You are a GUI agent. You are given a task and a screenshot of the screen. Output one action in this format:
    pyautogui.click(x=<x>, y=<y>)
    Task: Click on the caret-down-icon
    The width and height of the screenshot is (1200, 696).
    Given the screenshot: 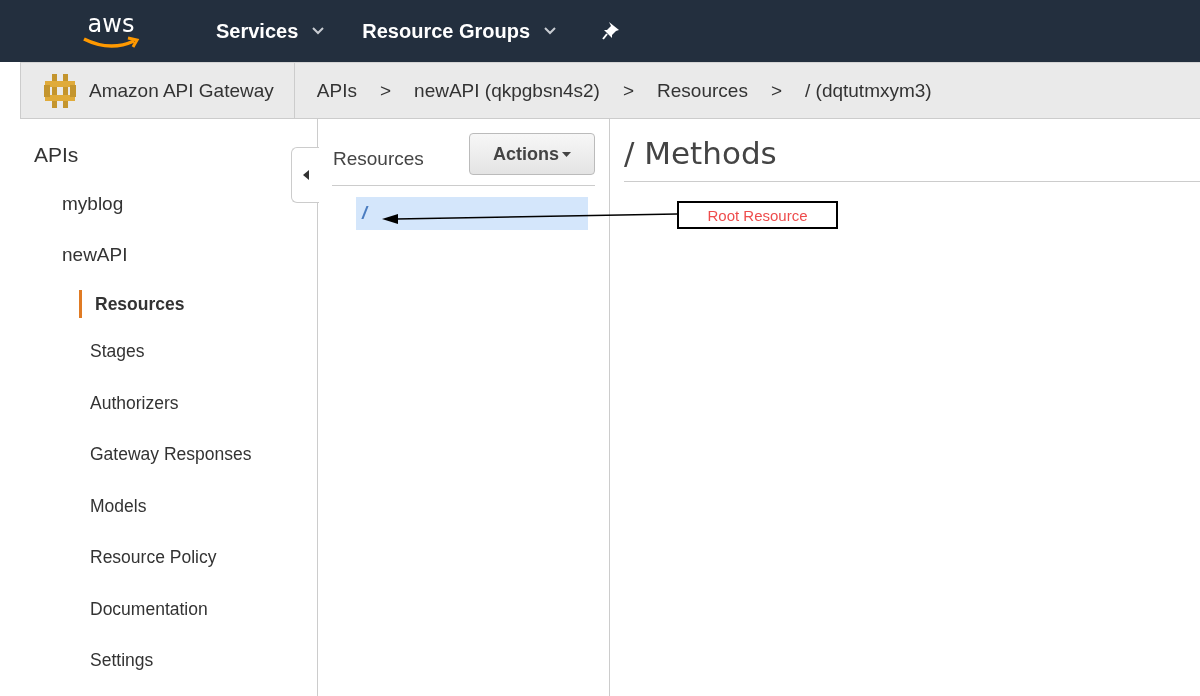 What is the action you would take?
    pyautogui.click(x=566, y=154)
    